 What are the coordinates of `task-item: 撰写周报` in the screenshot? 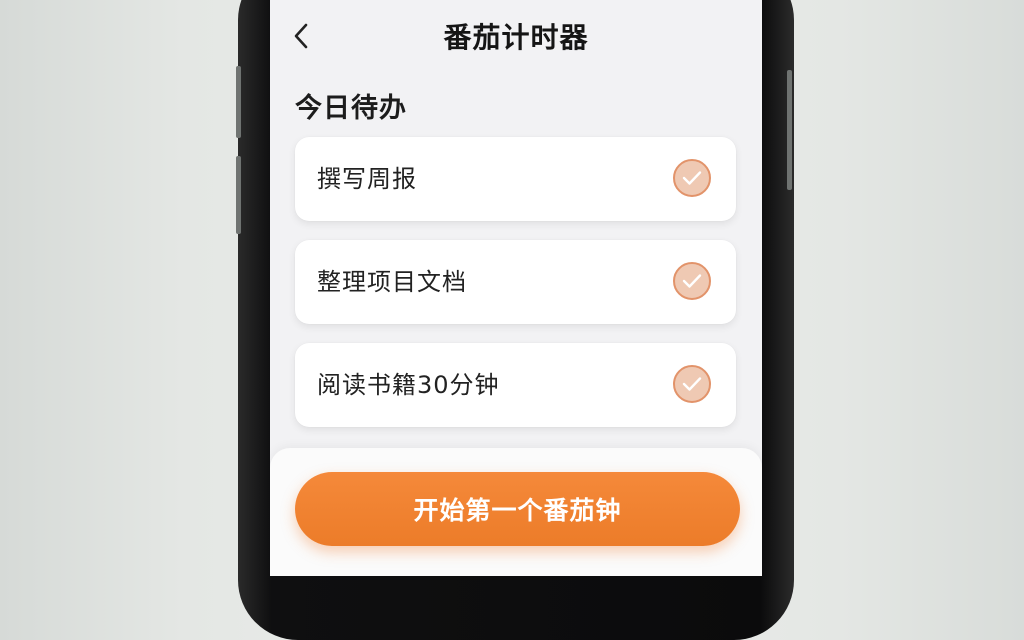 It's located at (515, 179).